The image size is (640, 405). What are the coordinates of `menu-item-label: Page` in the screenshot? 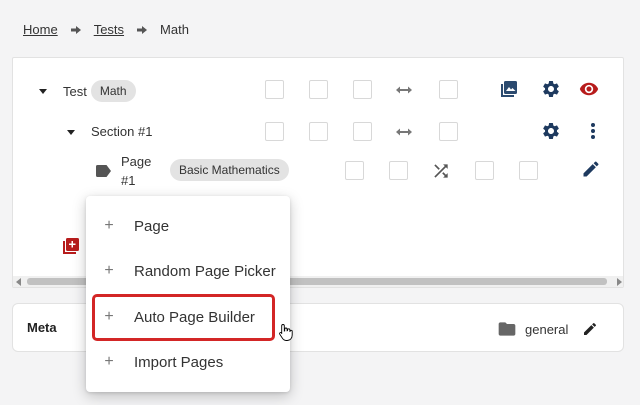 It's located at (152, 226).